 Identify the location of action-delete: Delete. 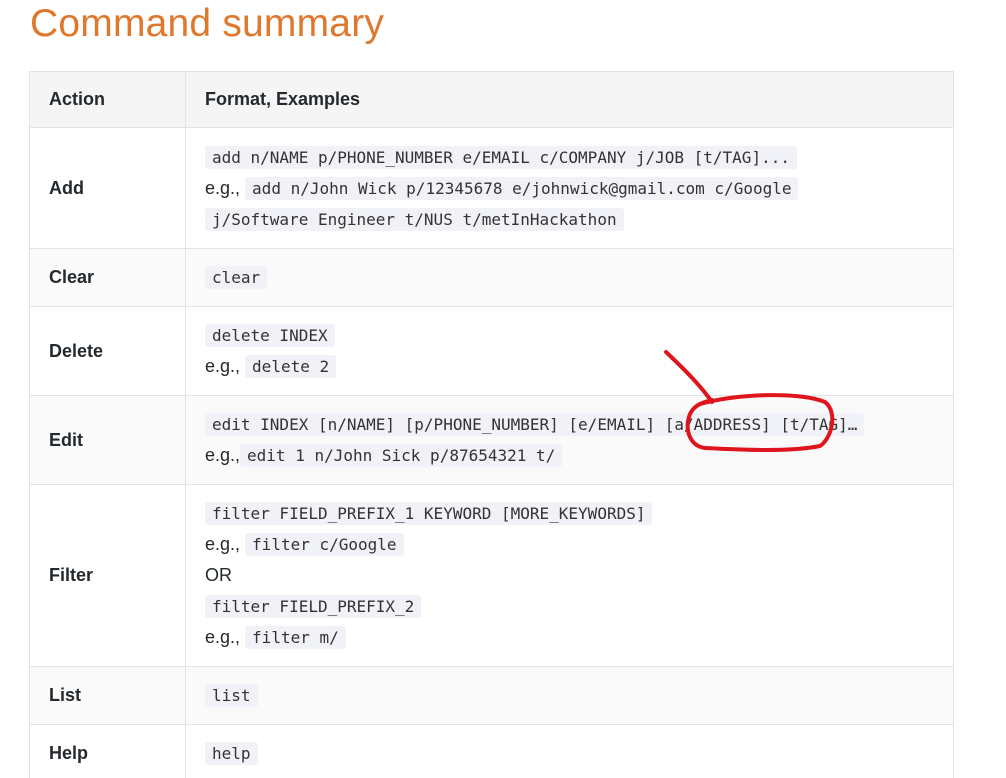
(107, 351).